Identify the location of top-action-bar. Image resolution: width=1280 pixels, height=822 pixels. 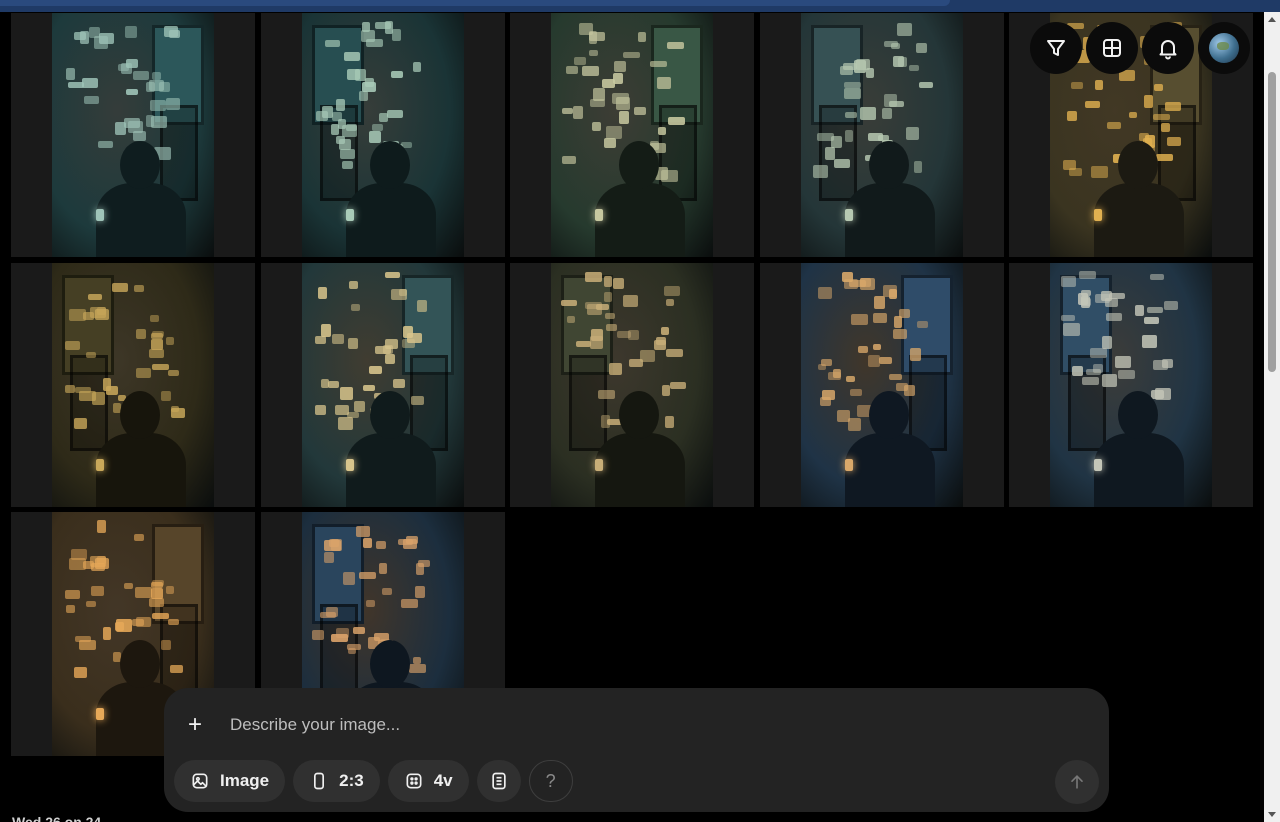
(1140, 48).